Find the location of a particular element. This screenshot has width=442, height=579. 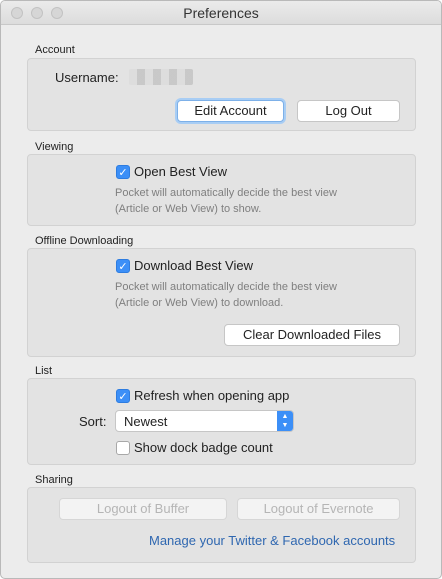

sort-select: Newest ▲ ▼ is located at coordinates (204, 421).